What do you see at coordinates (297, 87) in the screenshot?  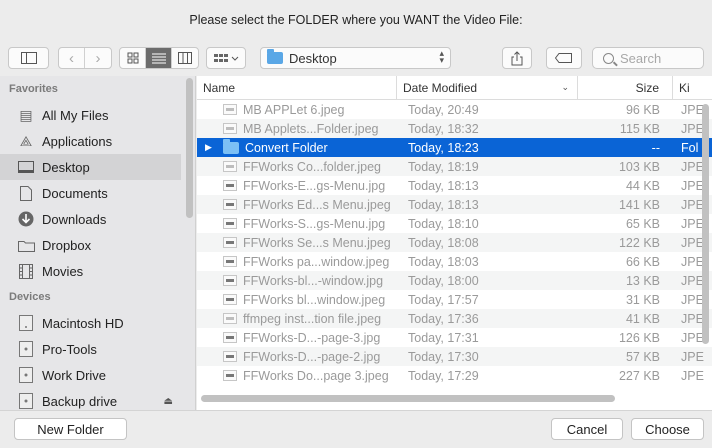 I see `column-header-name: Name` at bounding box center [297, 87].